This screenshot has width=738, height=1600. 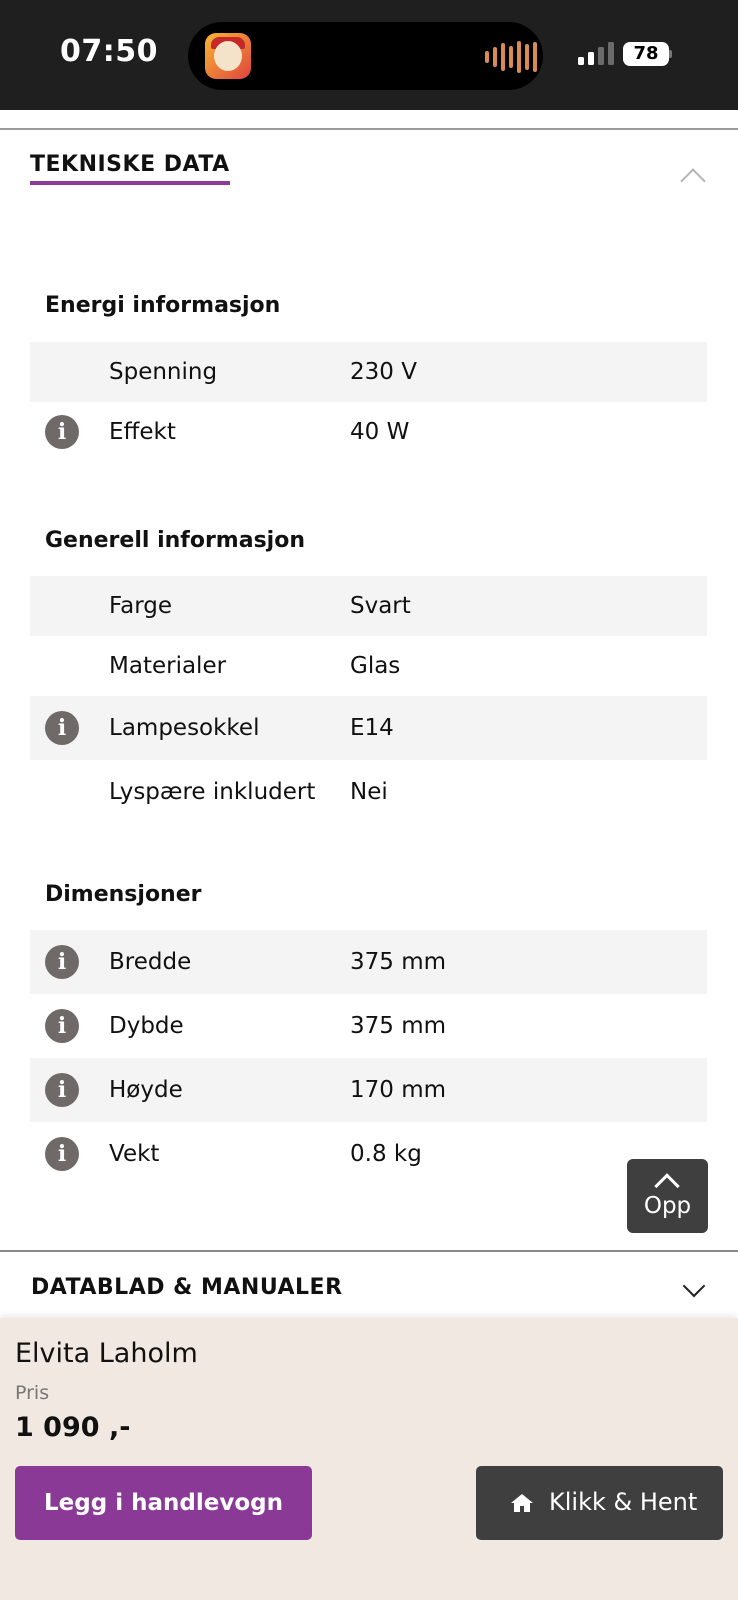 I want to click on spec-label: Lyspære inkludert, so click(x=212, y=792).